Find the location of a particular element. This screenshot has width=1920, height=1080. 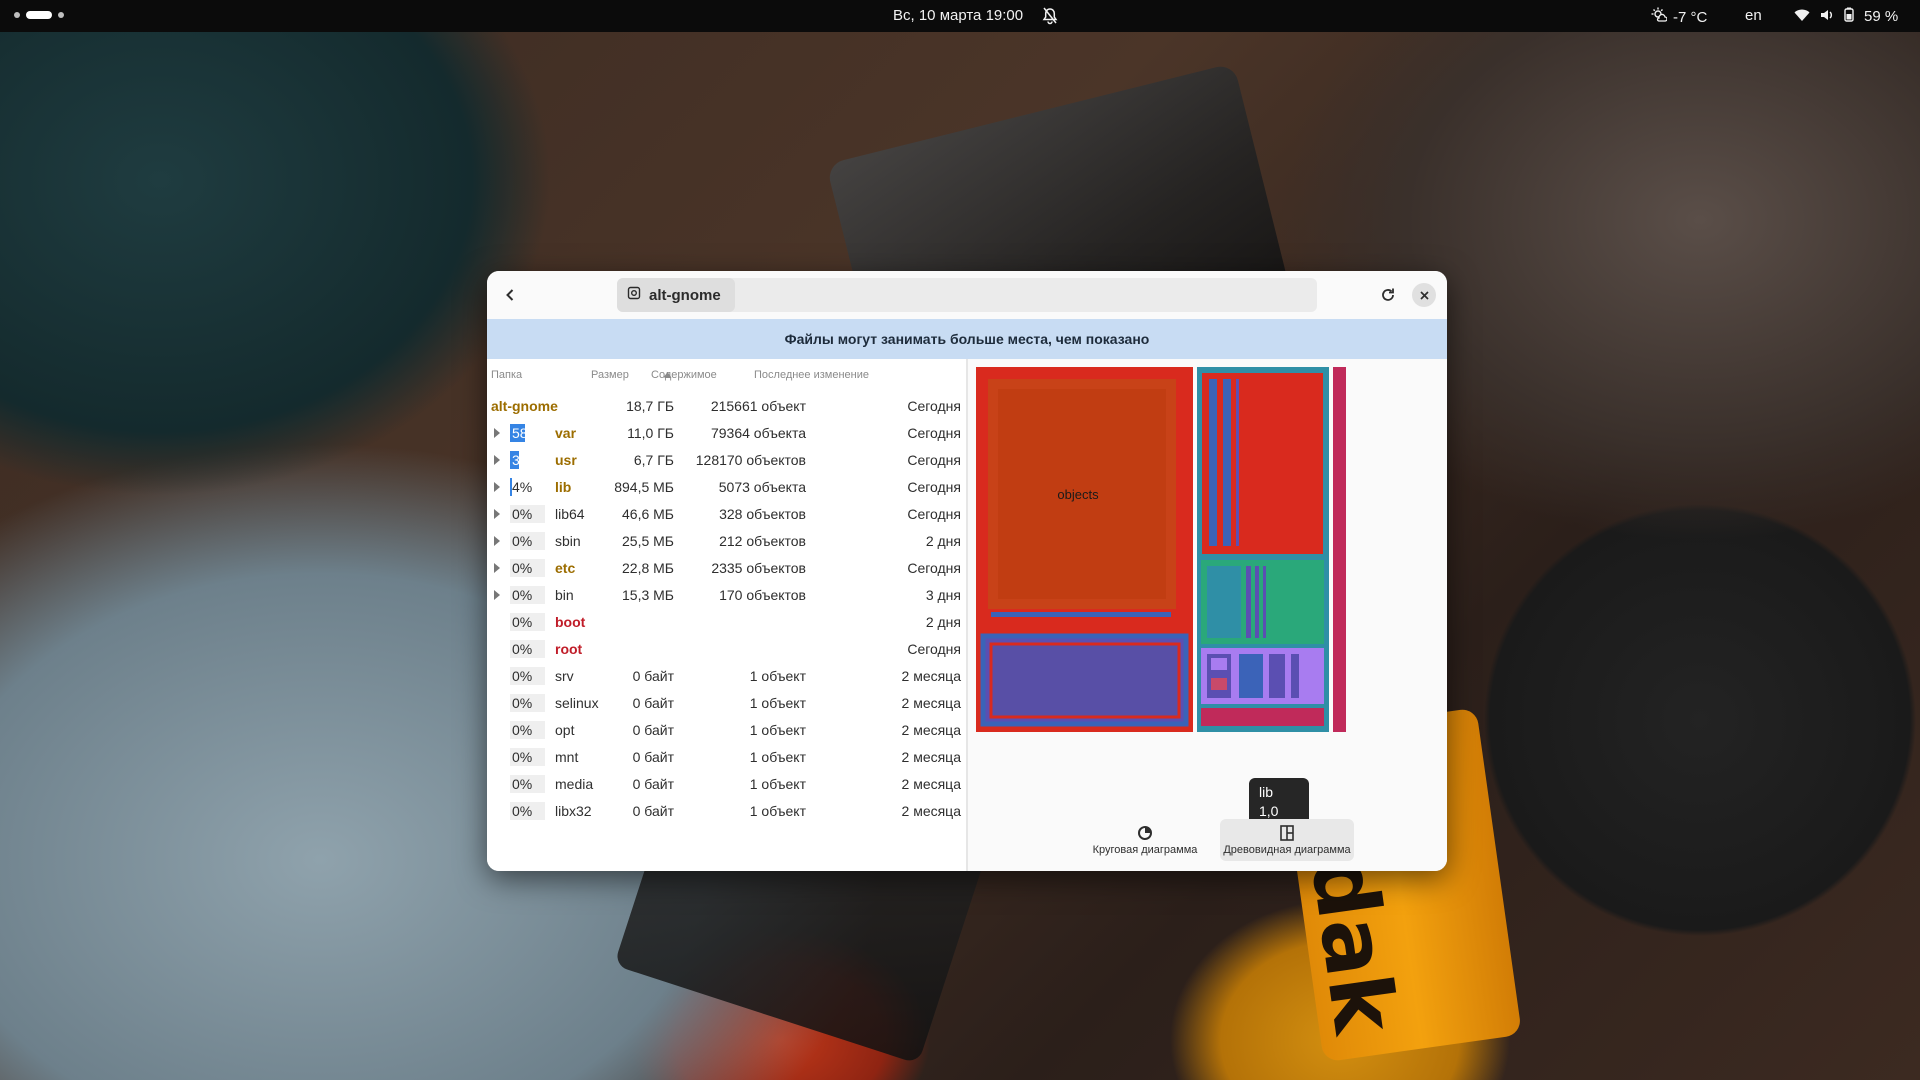

percent-text: 4% is located at coordinates (522, 487).